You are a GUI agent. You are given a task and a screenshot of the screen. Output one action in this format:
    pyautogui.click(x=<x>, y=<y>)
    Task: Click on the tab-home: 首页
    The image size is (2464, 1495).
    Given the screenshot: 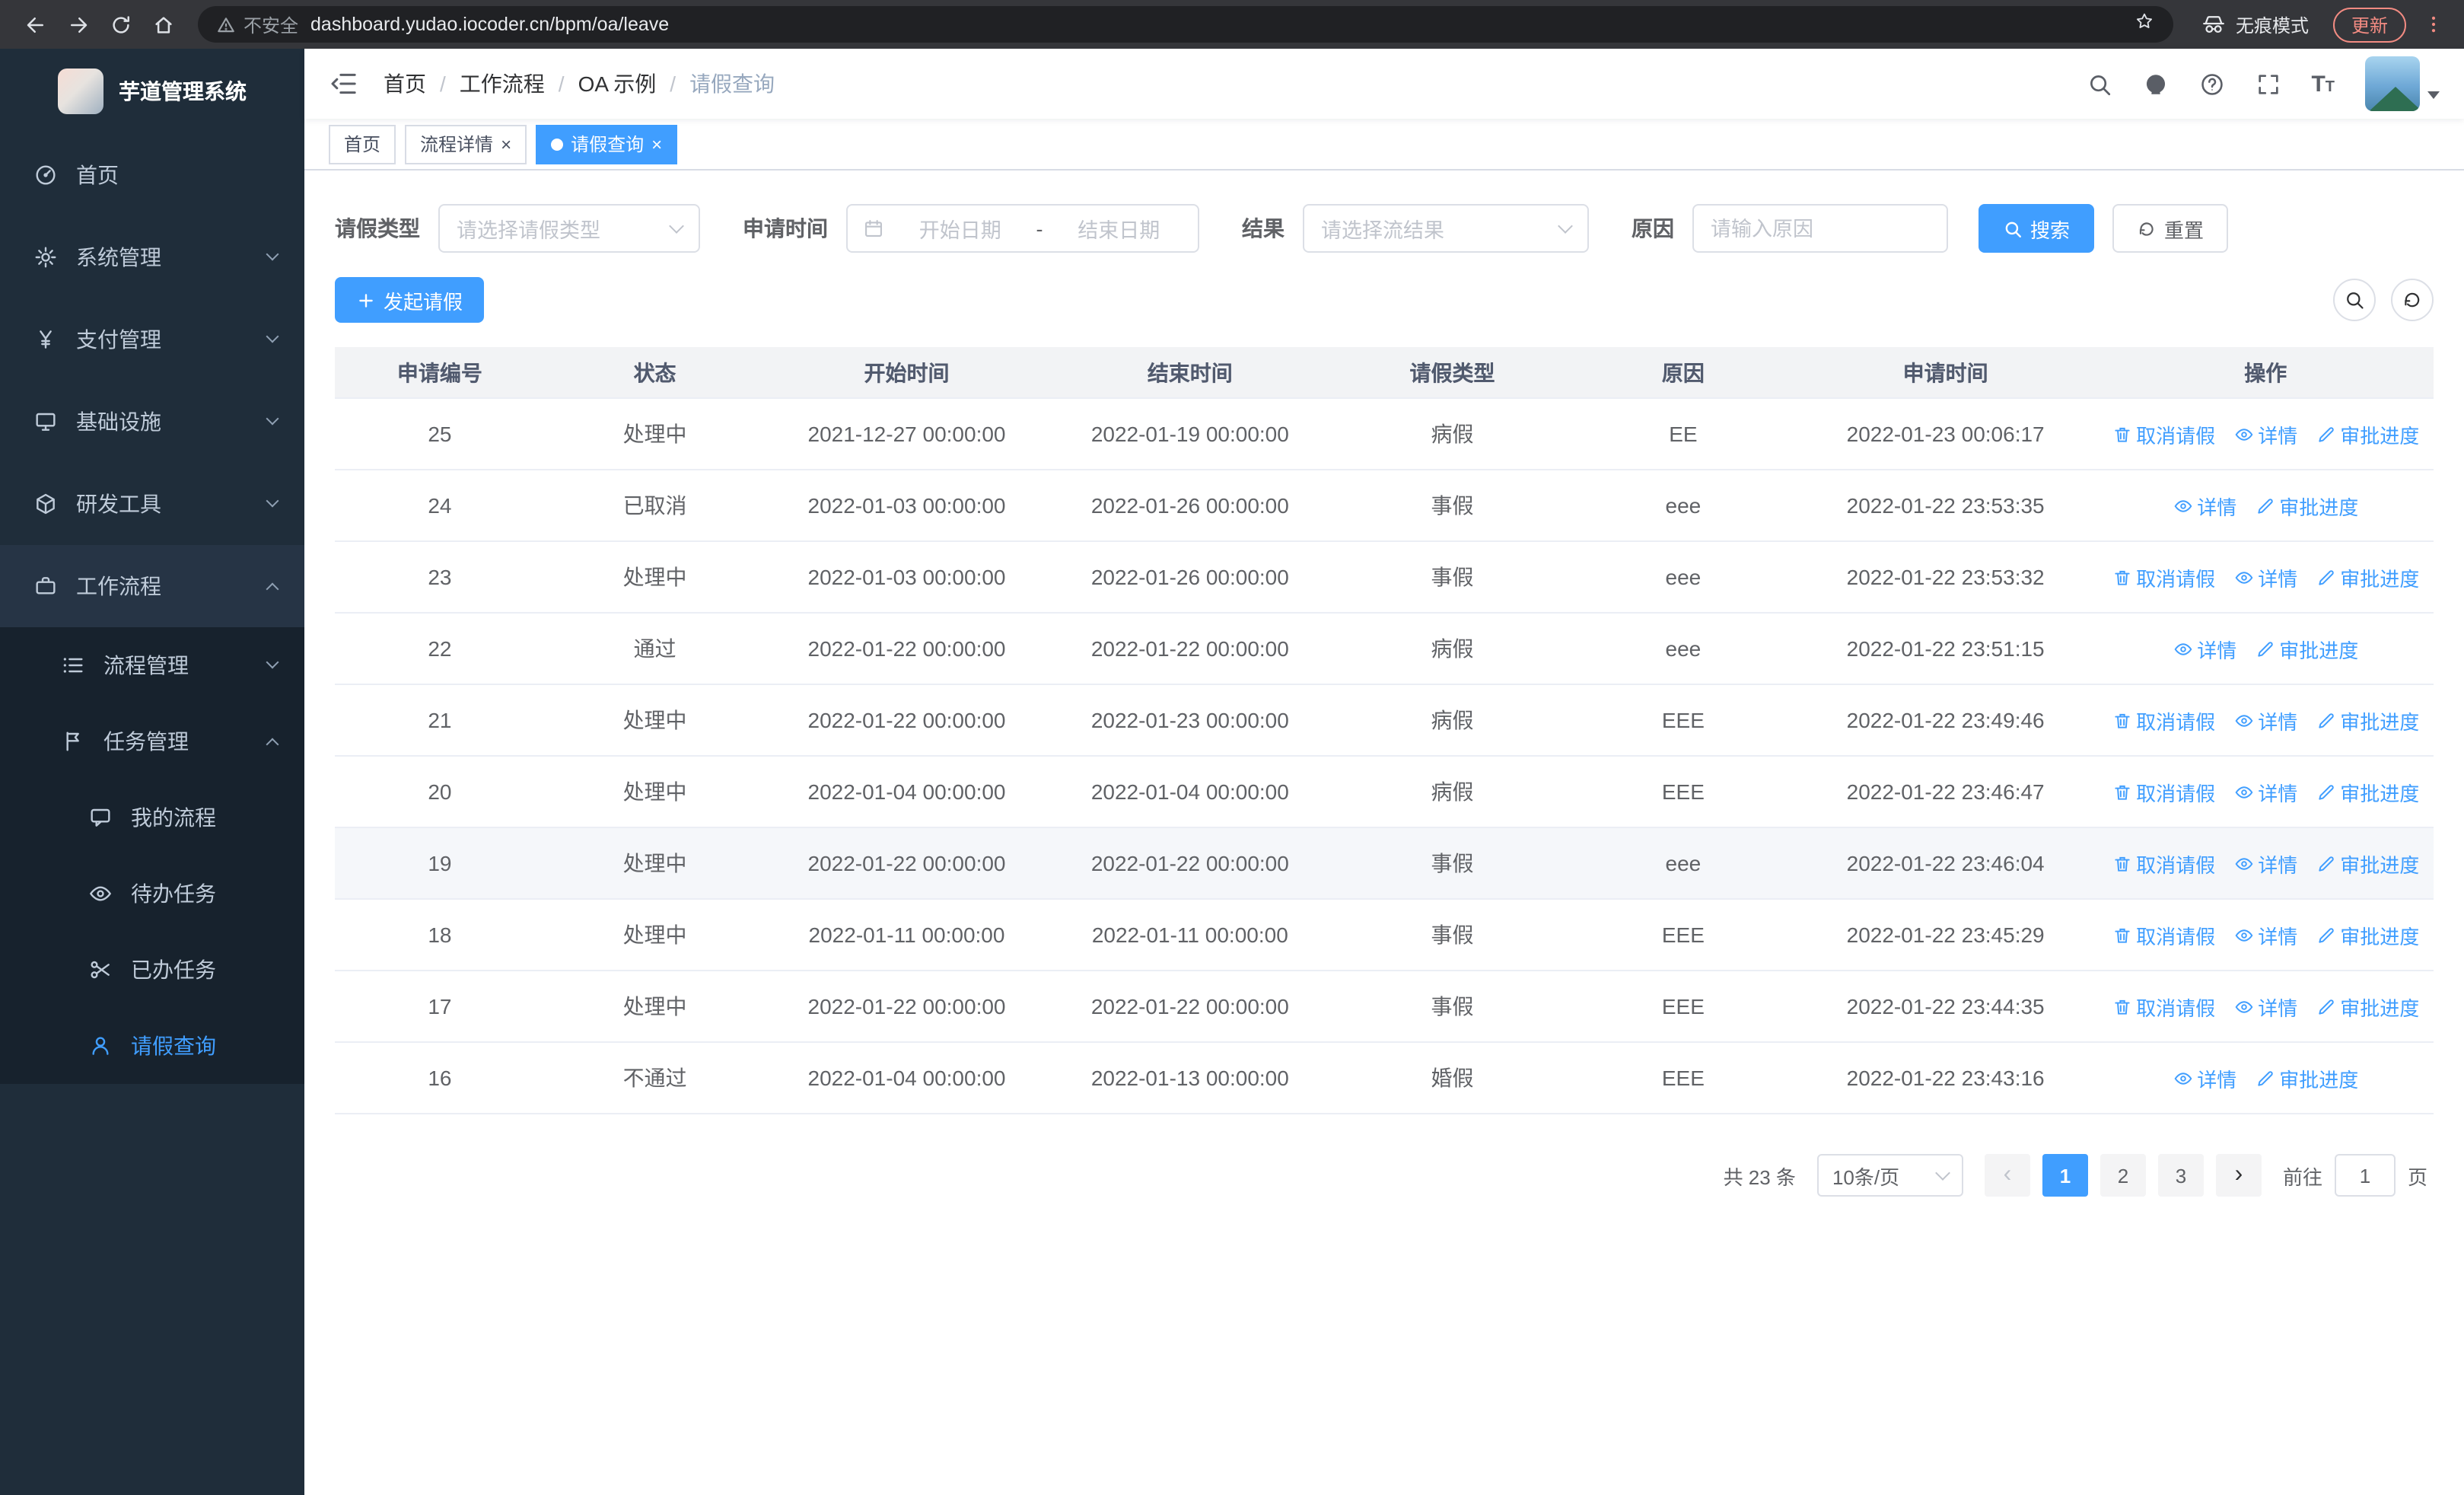 What is the action you would take?
    pyautogui.click(x=362, y=144)
    